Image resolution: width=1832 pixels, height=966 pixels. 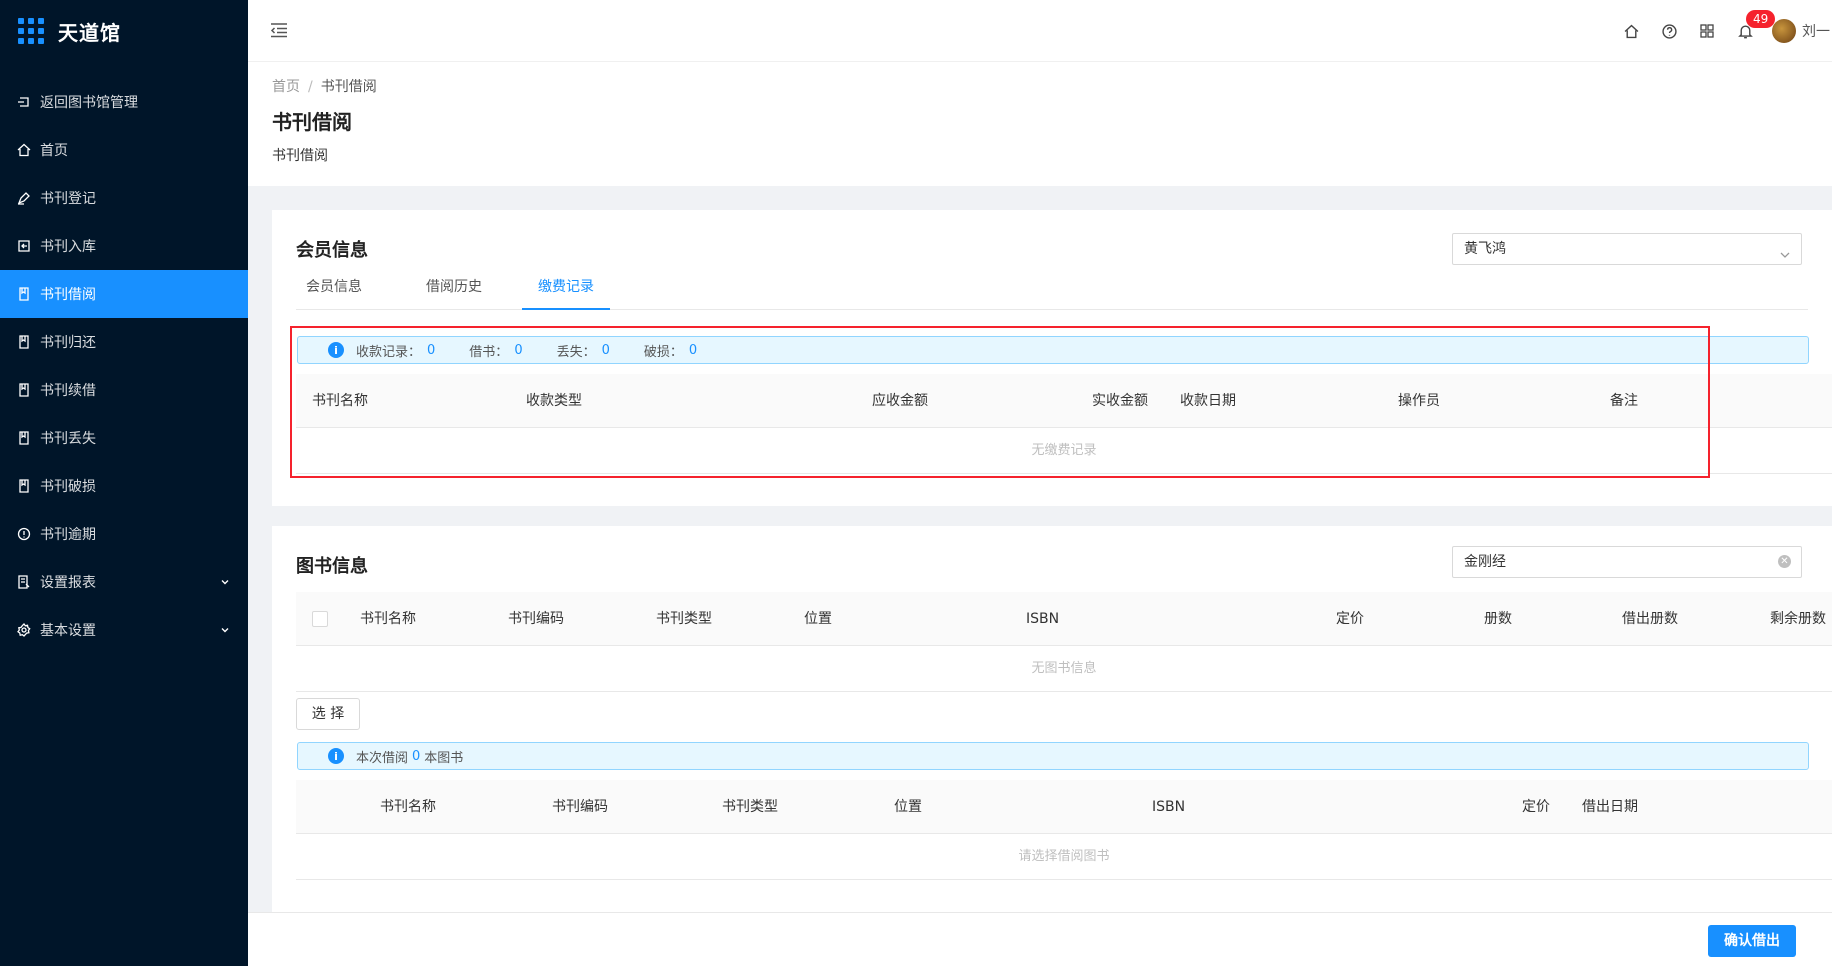 What do you see at coordinates (328, 714) in the screenshot?
I see `select-button: 选 择` at bounding box center [328, 714].